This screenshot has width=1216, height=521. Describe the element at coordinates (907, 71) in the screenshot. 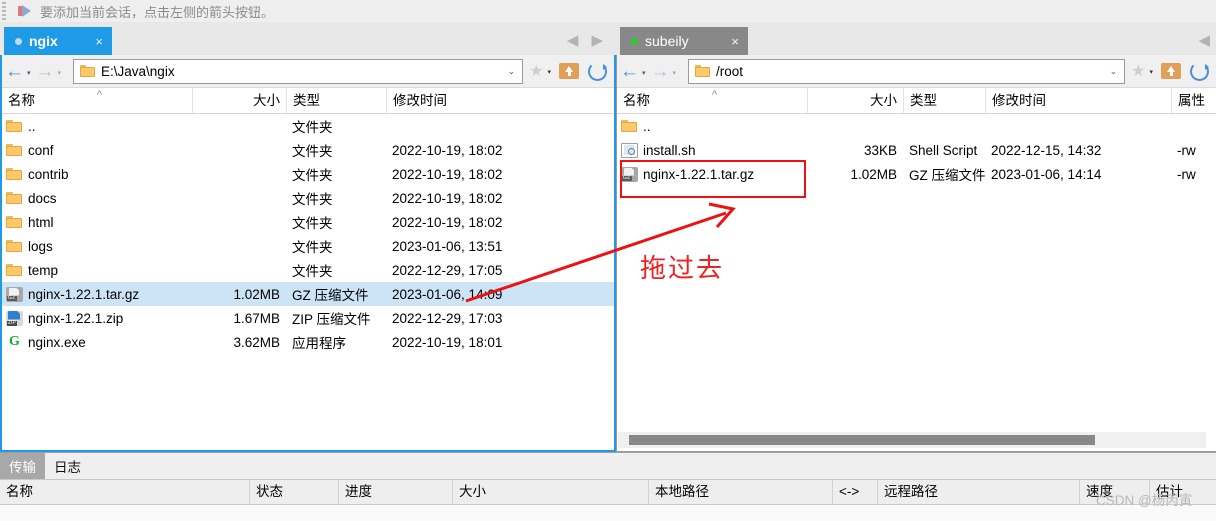

I see `remote-path-input: /root ⌄` at that location.